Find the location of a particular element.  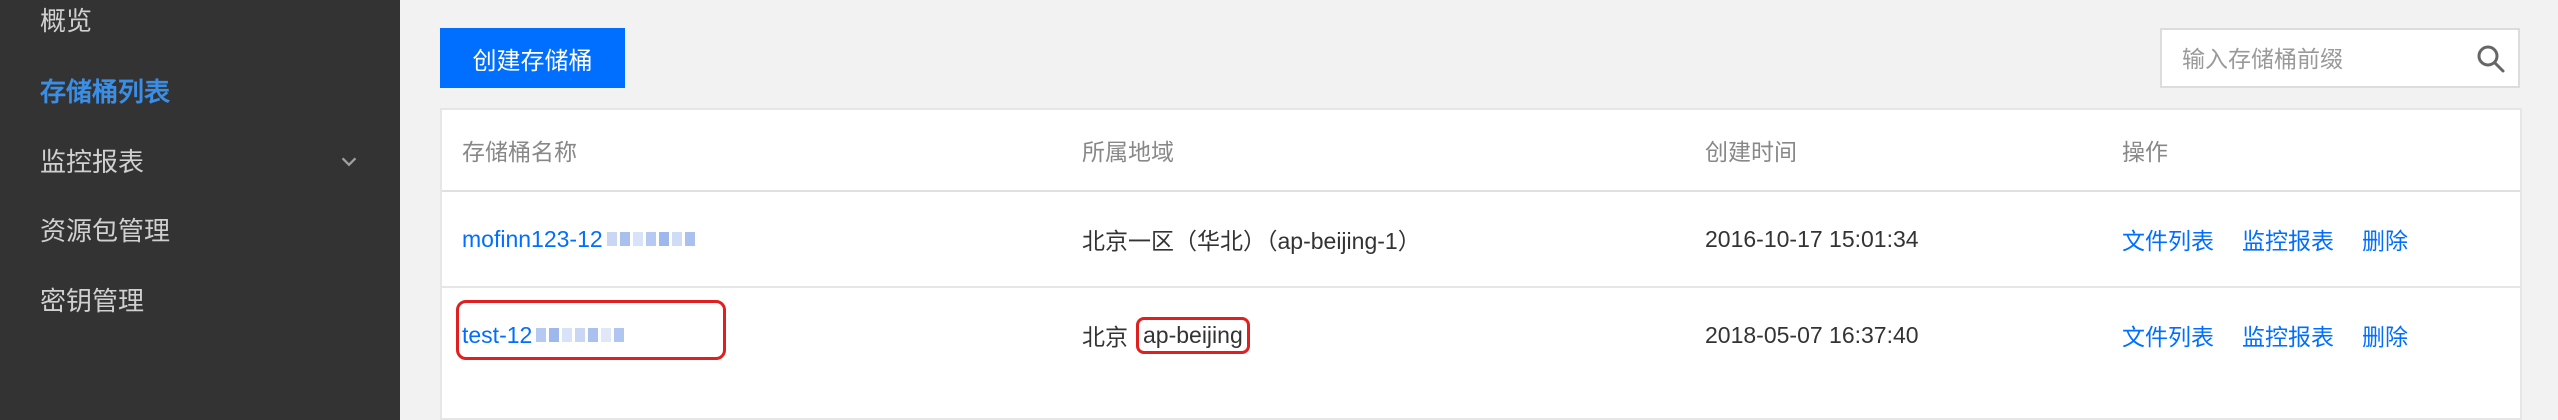

bucket-name-link: mofinn123-12 is located at coordinates (532, 239).